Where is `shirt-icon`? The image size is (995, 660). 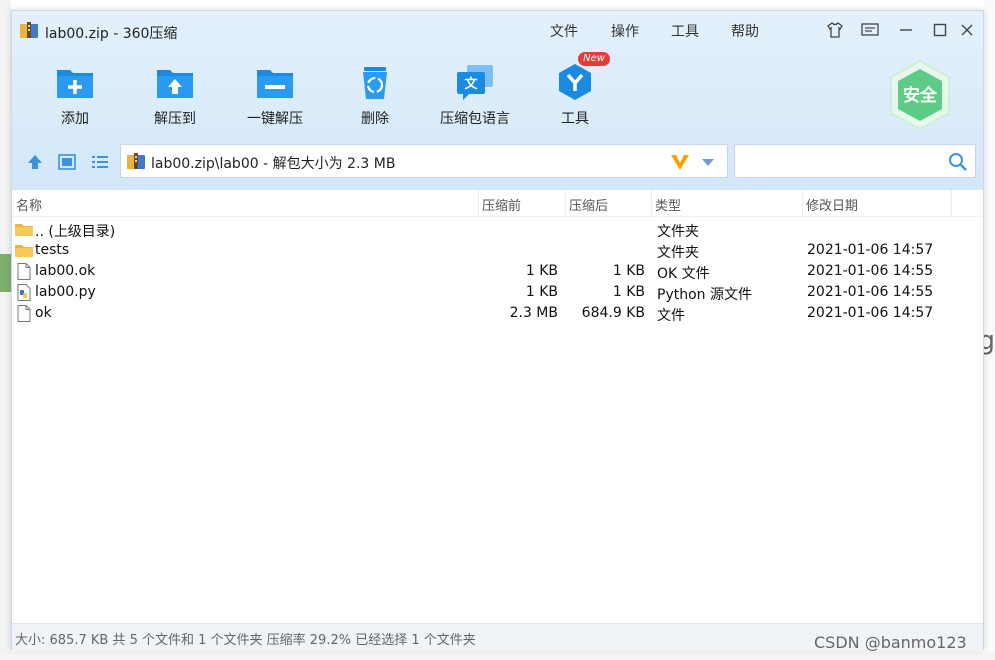 shirt-icon is located at coordinates (835, 30).